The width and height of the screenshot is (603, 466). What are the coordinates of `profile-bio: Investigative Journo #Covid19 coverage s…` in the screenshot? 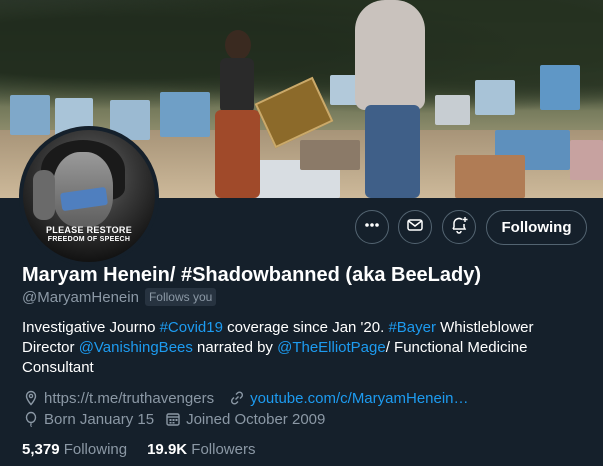 It's located at (302, 348).